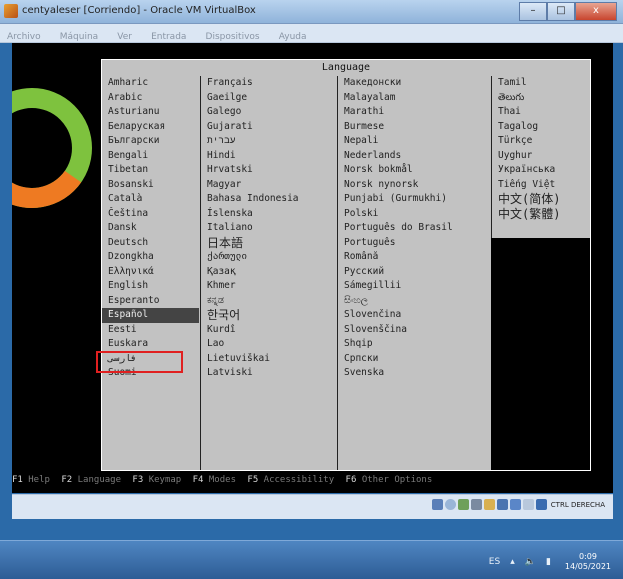 The image size is (623, 579). Describe the element at coordinates (168, 35) in the screenshot. I see `menu-entrada: Entrada` at that location.